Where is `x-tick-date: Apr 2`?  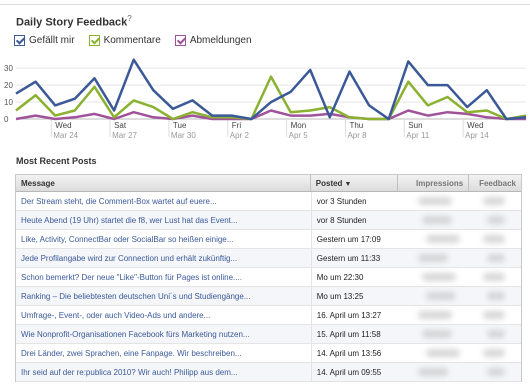 x-tick-date: Apr 2 is located at coordinates (240, 135).